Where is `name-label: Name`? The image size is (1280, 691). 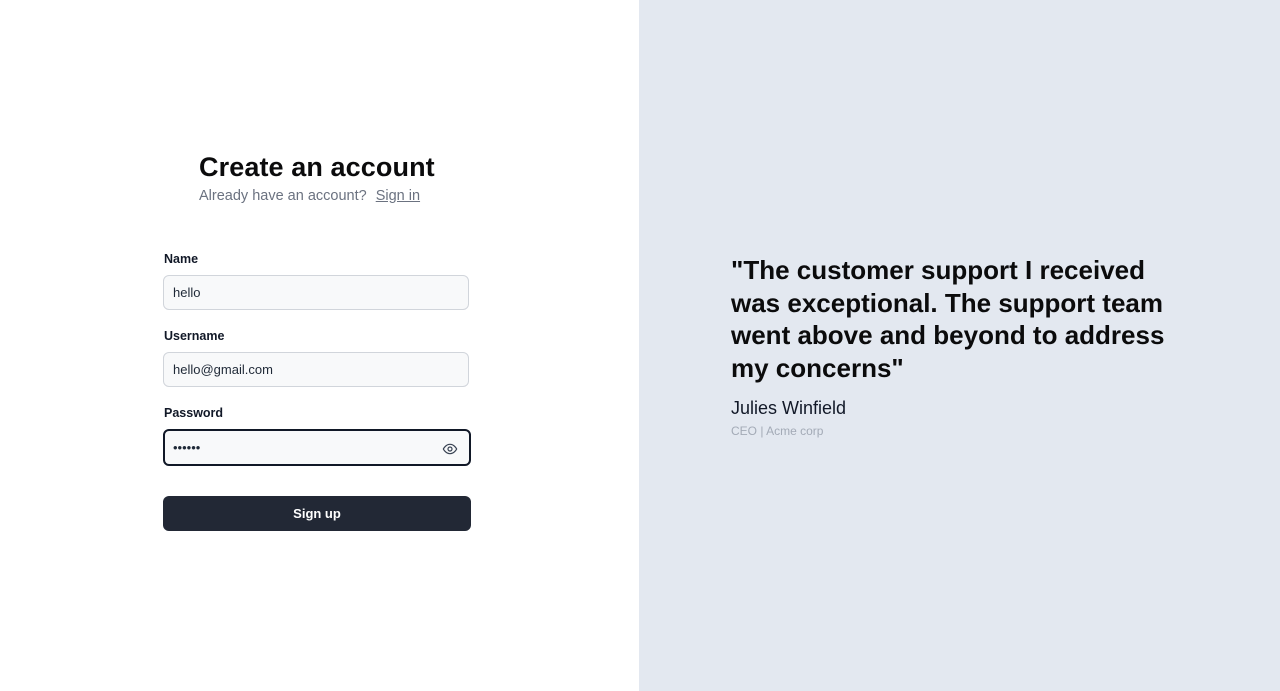 name-label: Name is located at coordinates (181, 259).